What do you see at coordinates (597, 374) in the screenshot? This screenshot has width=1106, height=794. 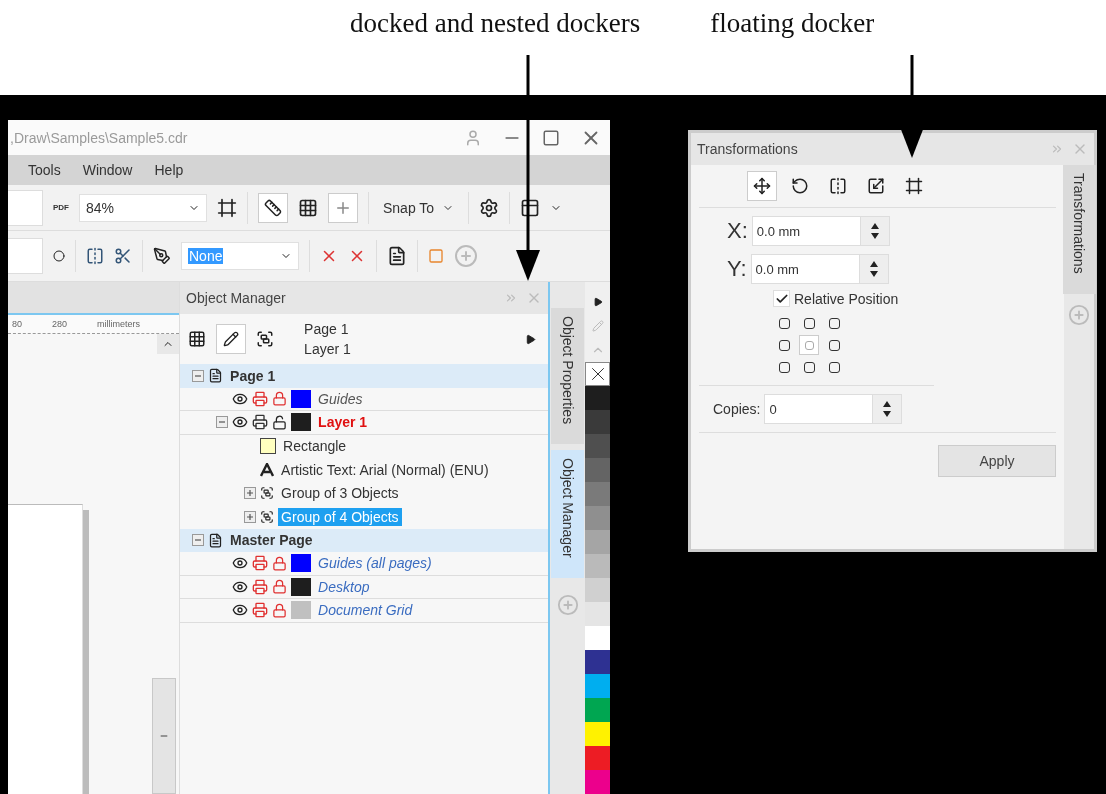 I see `no-color-swatch` at bounding box center [597, 374].